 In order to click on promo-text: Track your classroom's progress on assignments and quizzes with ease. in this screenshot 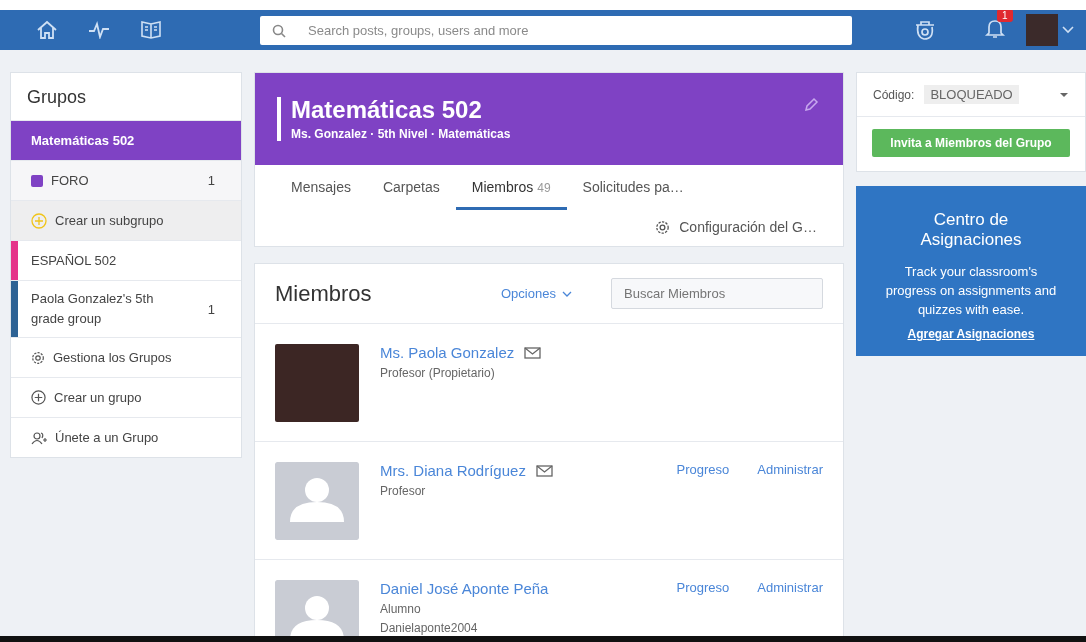, I will do `click(971, 291)`.